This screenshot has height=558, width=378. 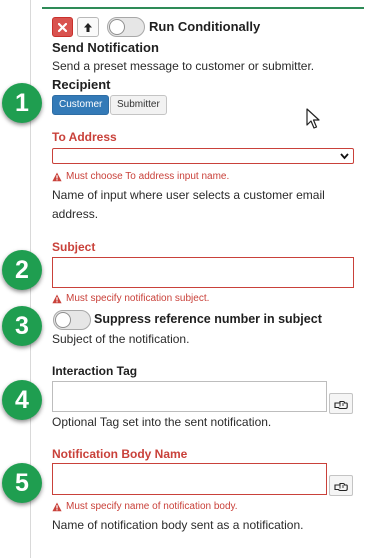 I want to click on move-up-button, so click(x=88, y=27).